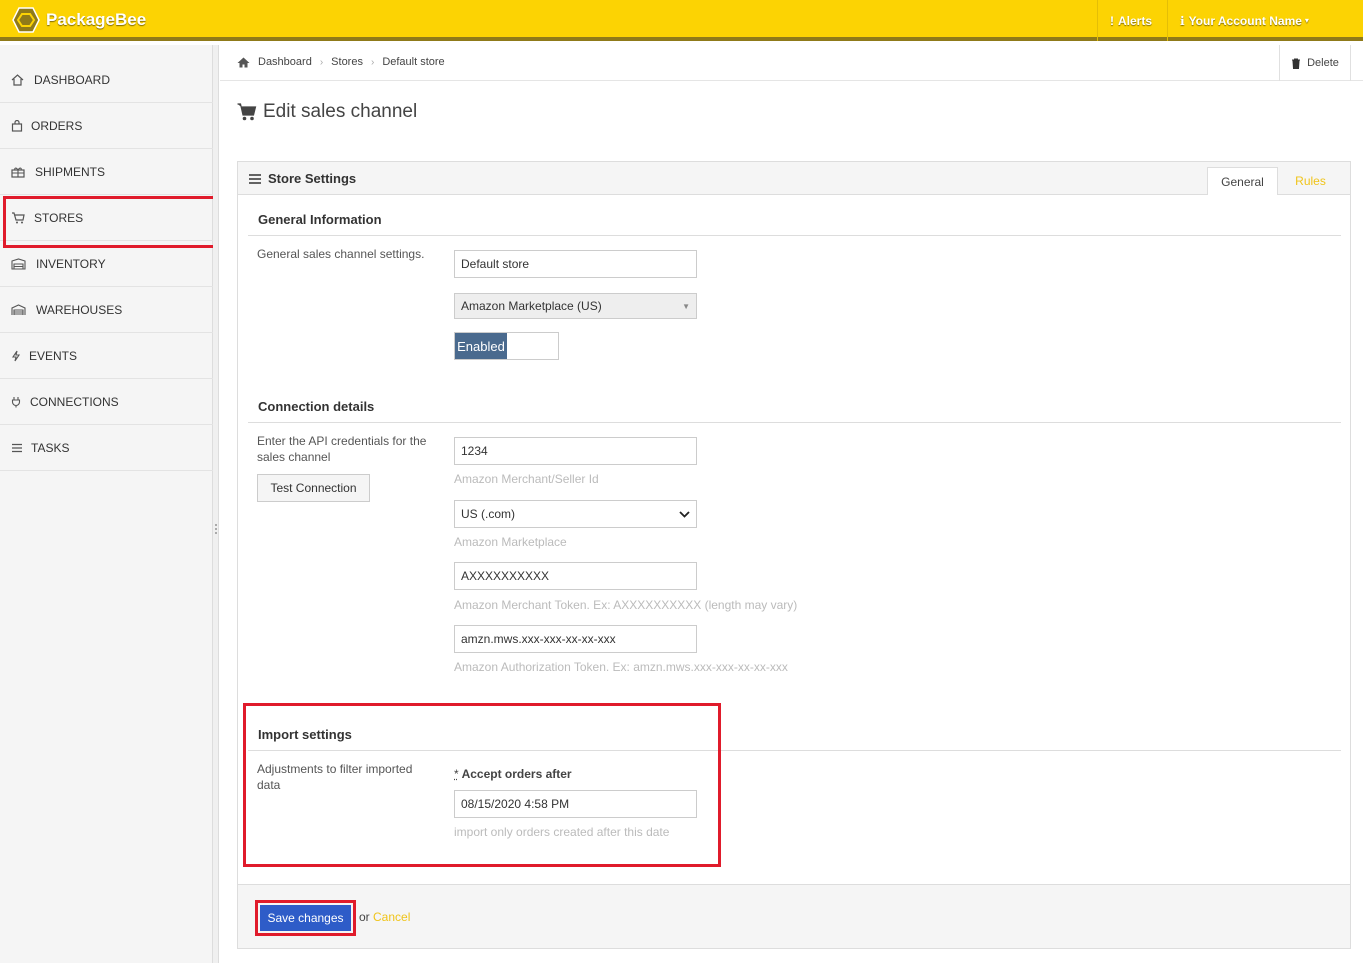 The height and width of the screenshot is (963, 1363). I want to click on sidebar-item-connections: CONNECTIONS, so click(106, 402).